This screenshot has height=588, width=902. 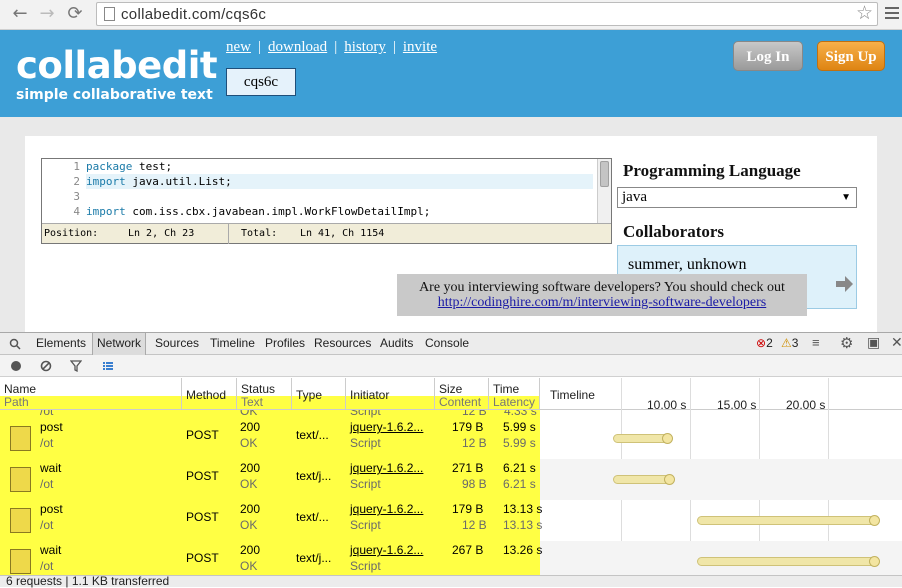 I want to click on cell-name: post, so click(x=51, y=427).